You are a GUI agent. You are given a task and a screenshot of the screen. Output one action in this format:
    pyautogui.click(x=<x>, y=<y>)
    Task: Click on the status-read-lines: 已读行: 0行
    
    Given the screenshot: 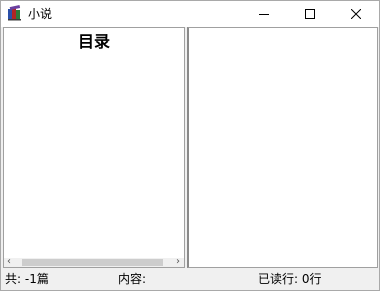 What is the action you would take?
    pyautogui.click(x=290, y=279)
    